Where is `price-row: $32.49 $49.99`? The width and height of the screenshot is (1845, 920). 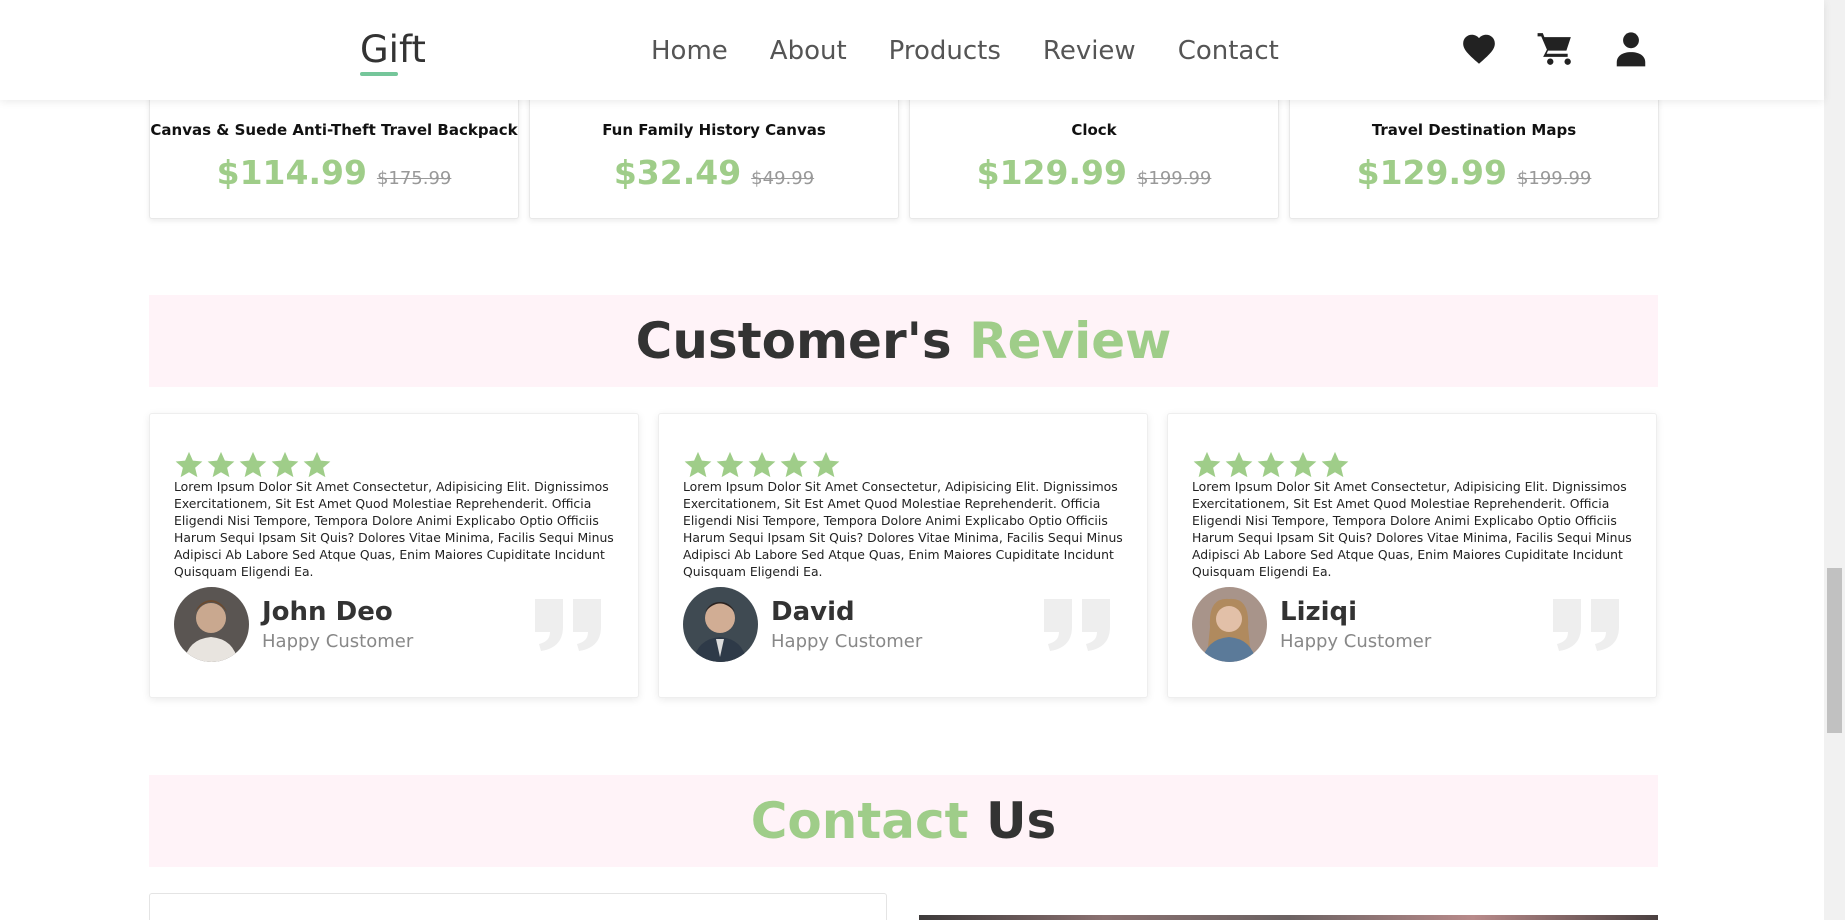 price-row: $32.49 $49.99 is located at coordinates (714, 172).